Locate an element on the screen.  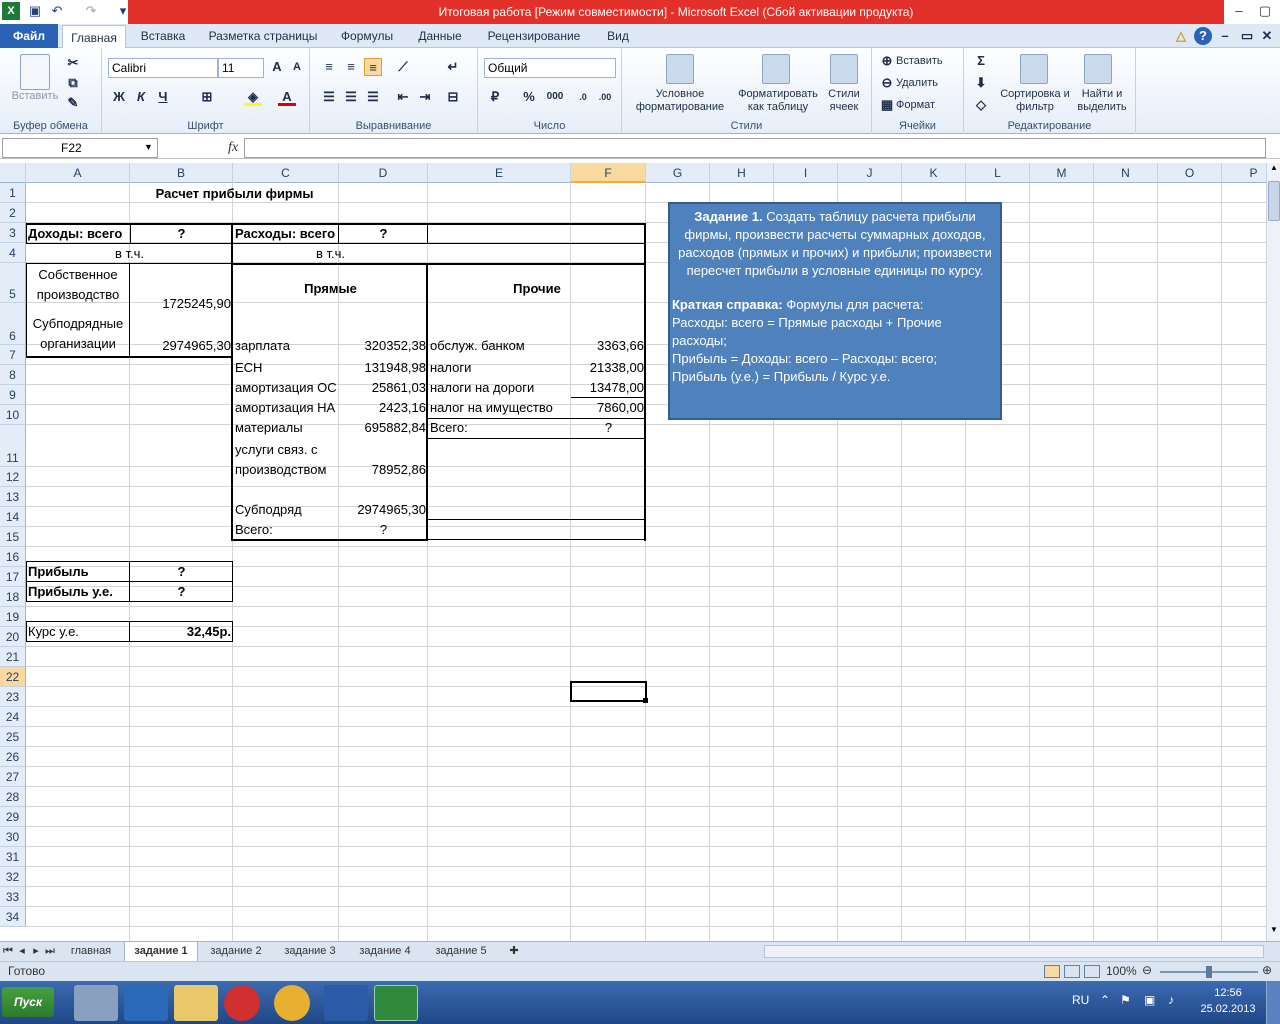
align-center-icon: ☰ is located at coordinates (351, 97).